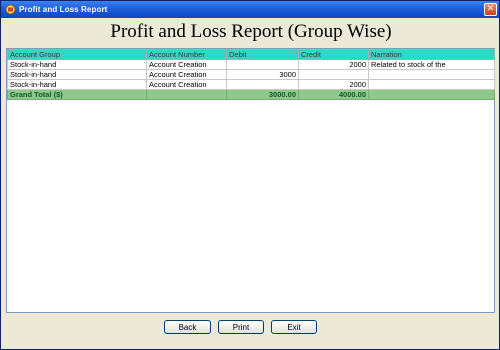 This screenshot has height=350, width=500. I want to click on grand-total-debit: 3000.00, so click(262, 94).